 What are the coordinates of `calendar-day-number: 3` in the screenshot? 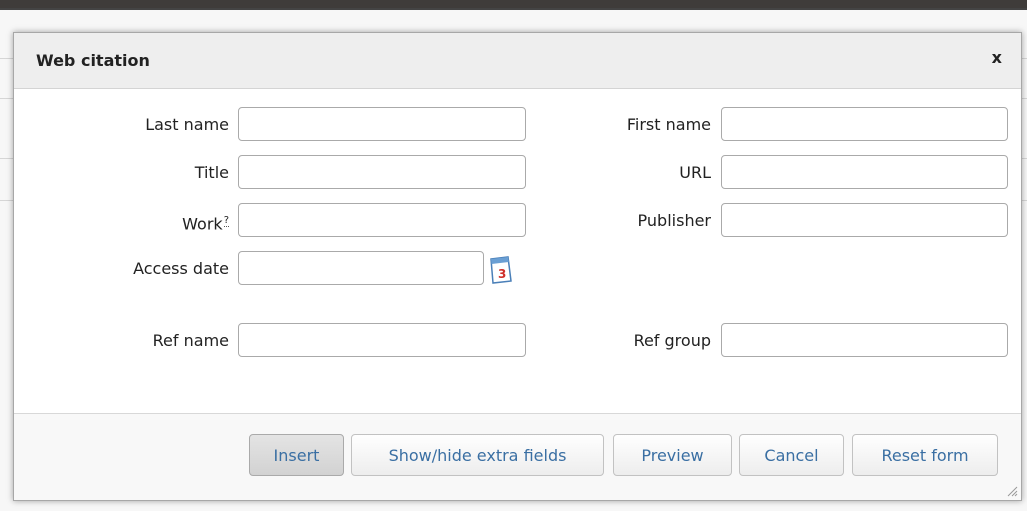 It's located at (502, 274).